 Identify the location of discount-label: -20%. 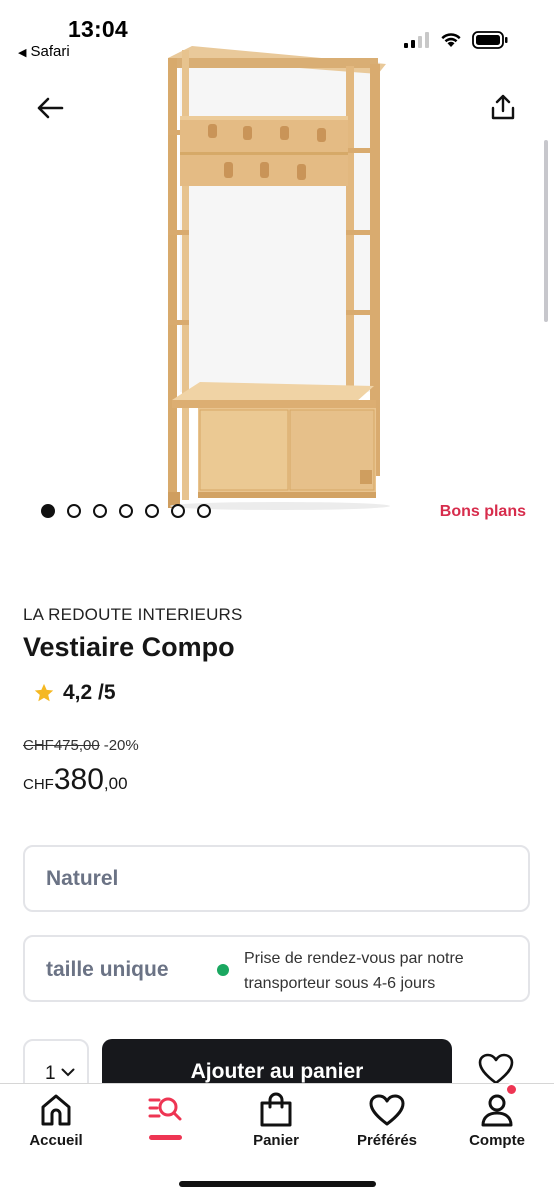
(121, 745).